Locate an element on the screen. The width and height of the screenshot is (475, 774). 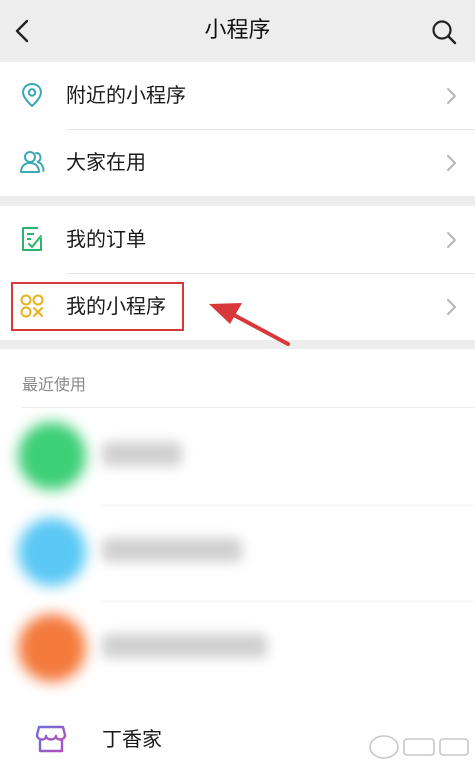
menu-item-popular: 大家在用 is located at coordinates (237, 162).